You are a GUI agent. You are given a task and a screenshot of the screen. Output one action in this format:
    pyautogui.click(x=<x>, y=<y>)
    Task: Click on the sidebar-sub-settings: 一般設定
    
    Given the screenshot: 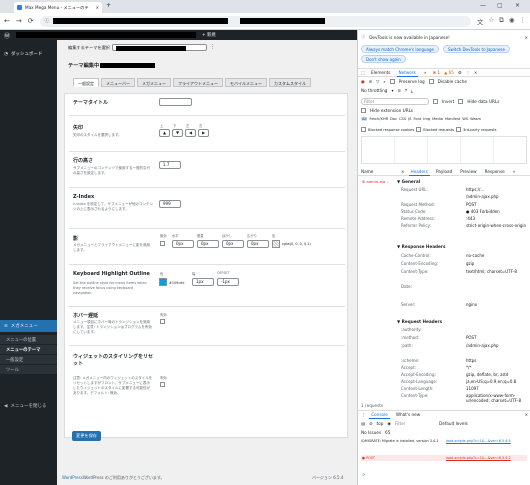 What is the action you would take?
    pyautogui.click(x=28, y=359)
    